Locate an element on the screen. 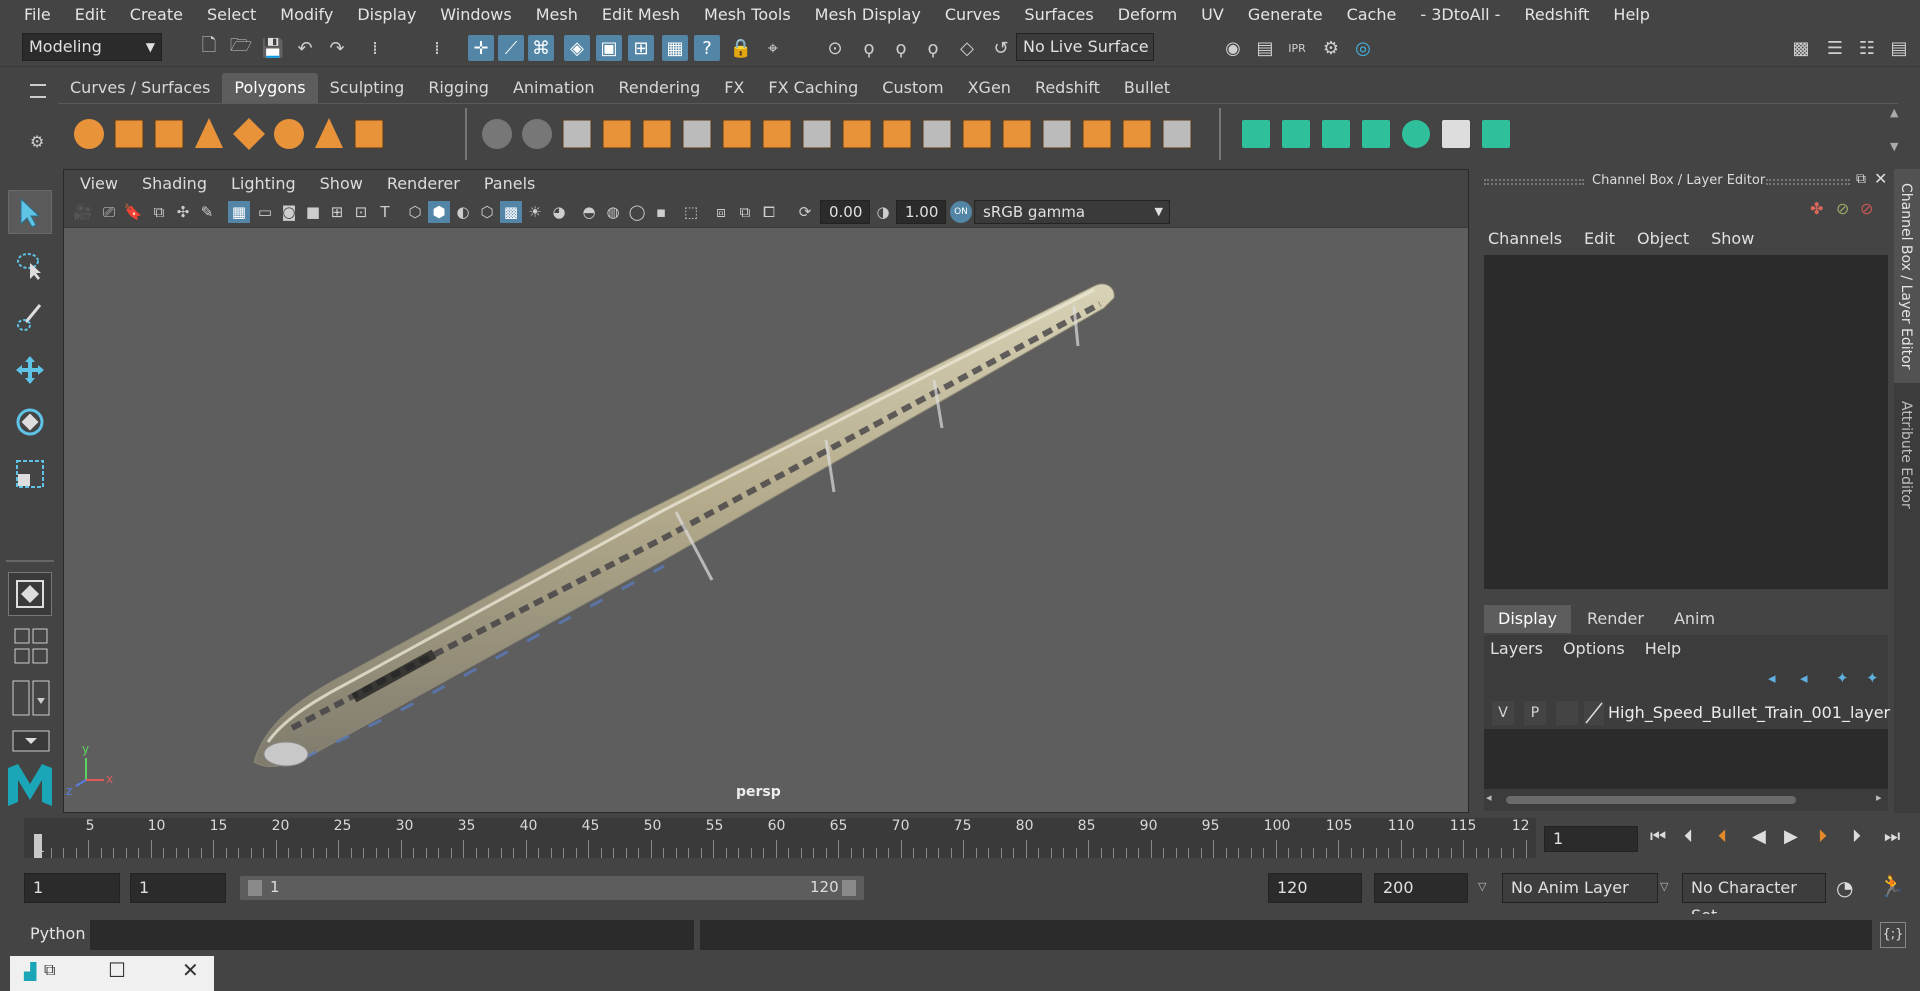 This screenshot has width=1920, height=991. shelf-tab-custom: Custom is located at coordinates (912, 88).